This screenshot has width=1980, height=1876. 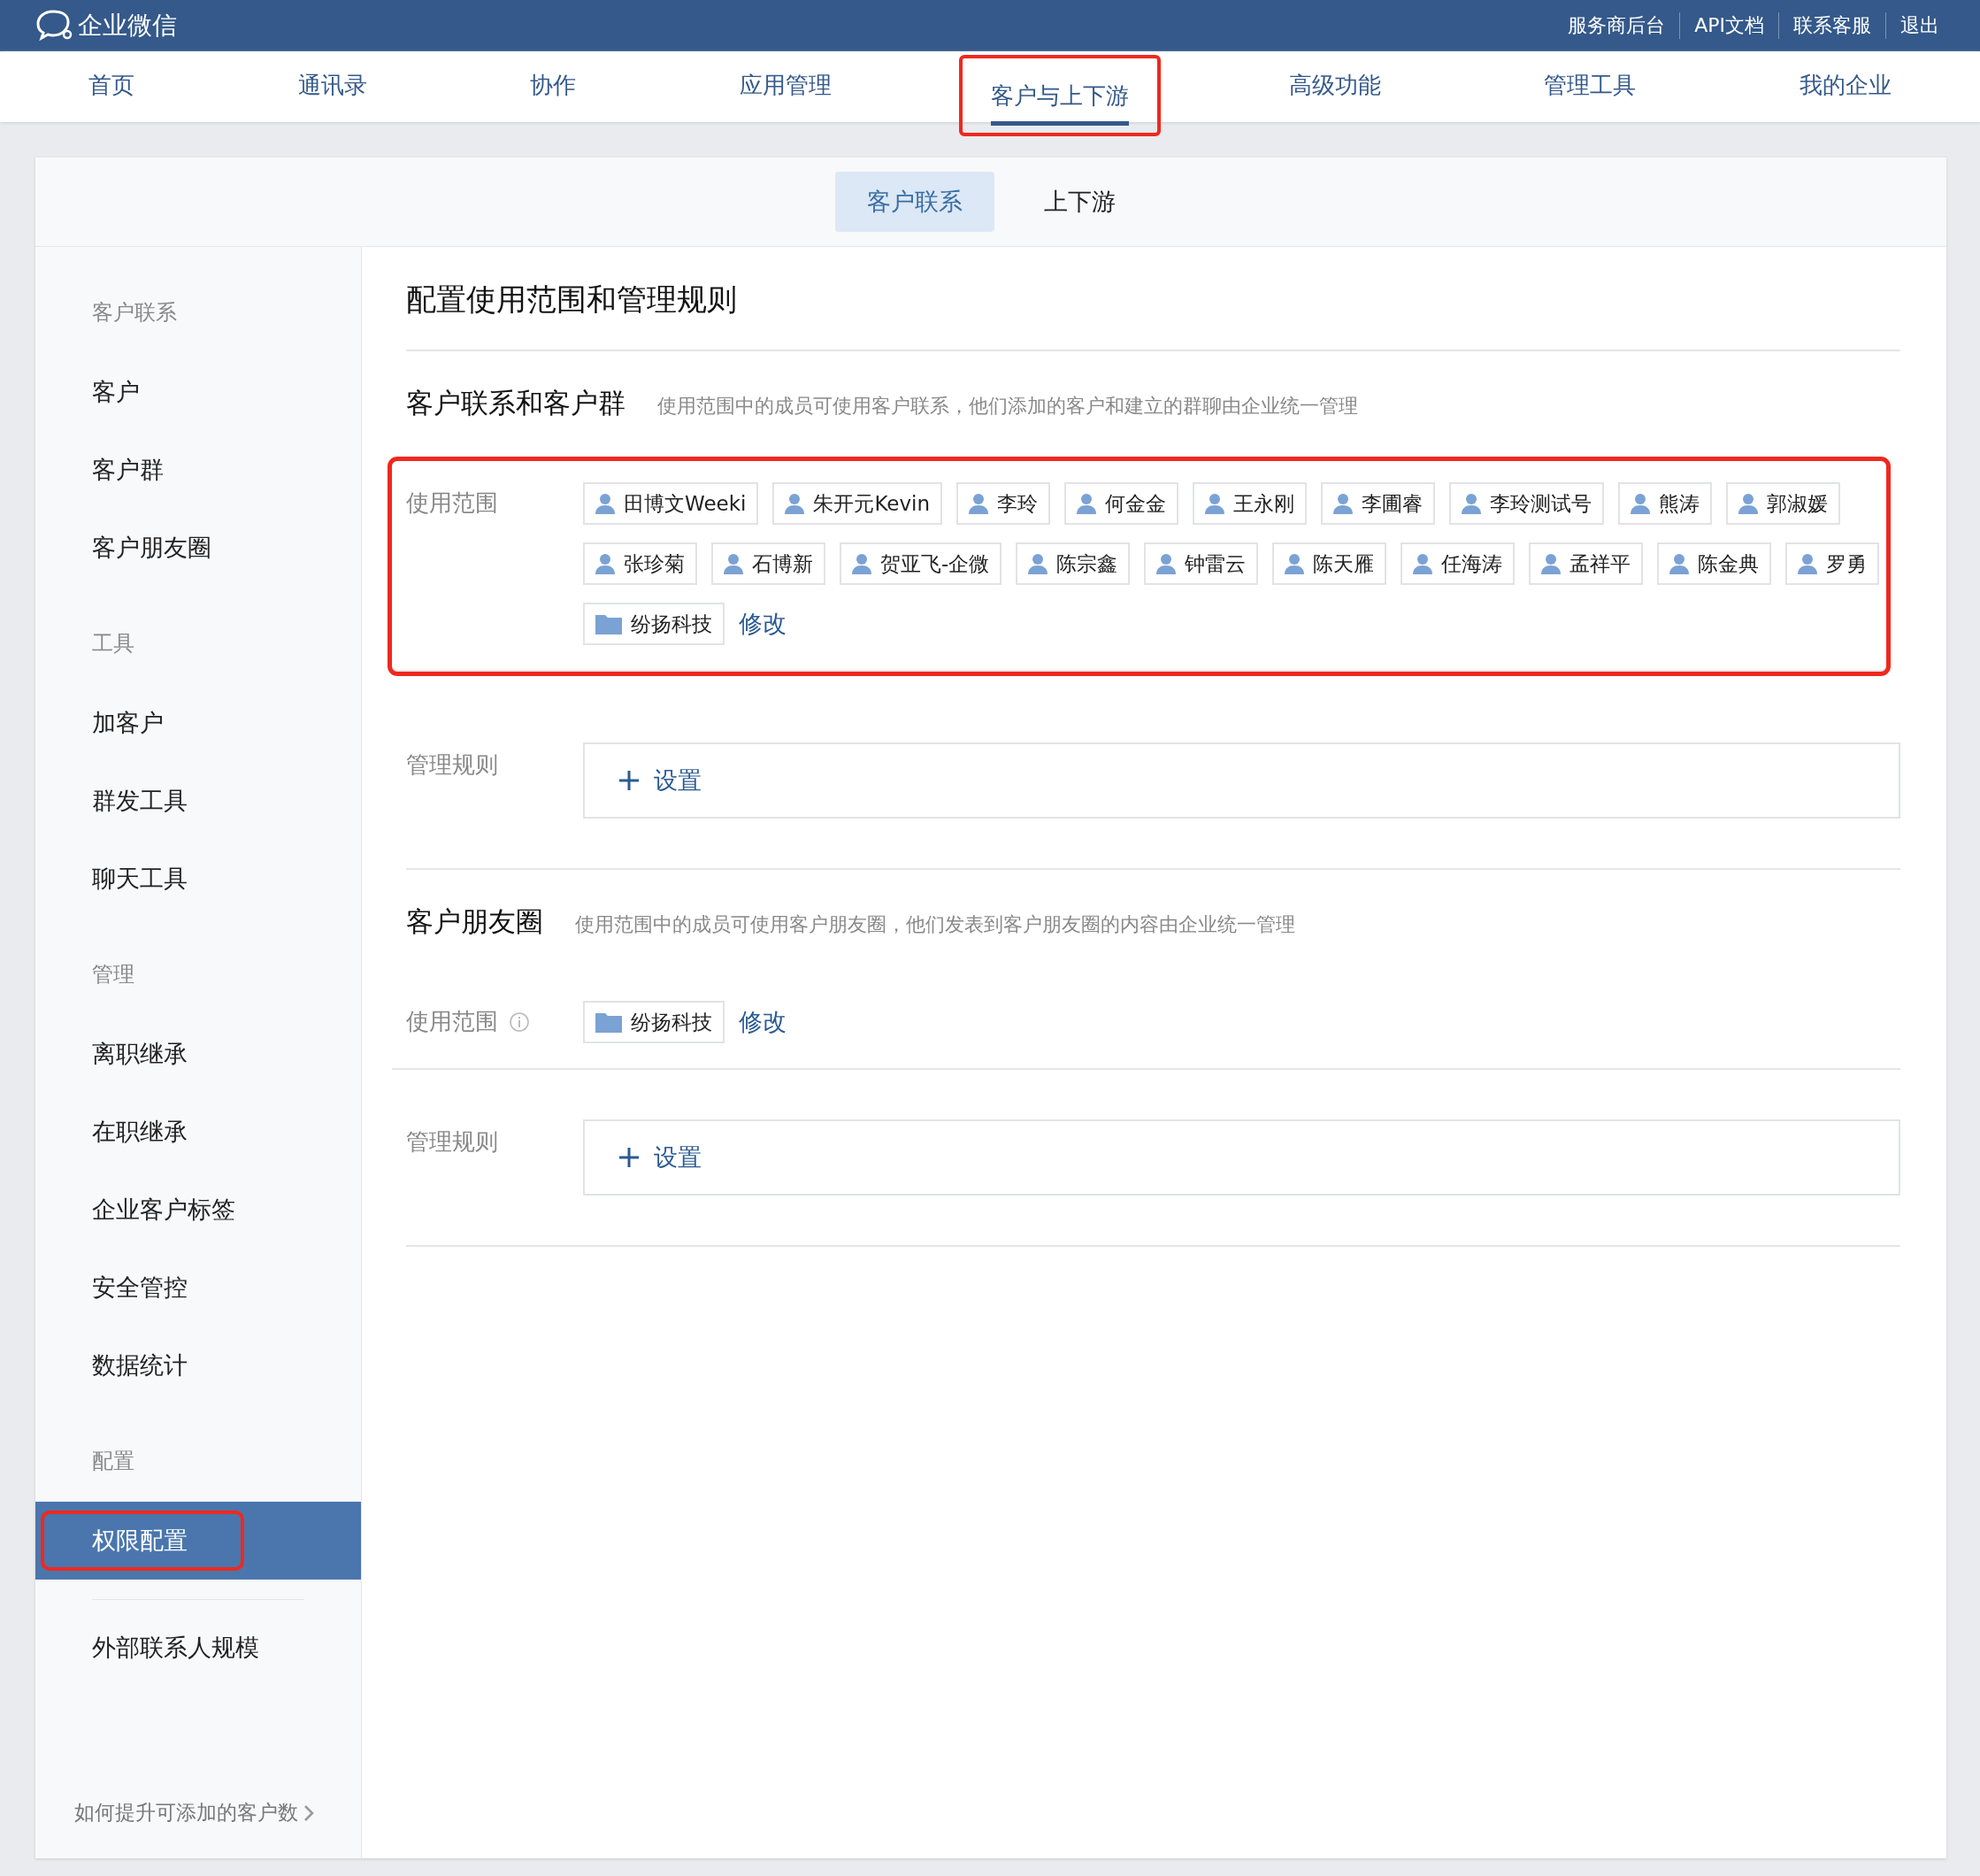 I want to click on sidebar-heading: 客户联系, so click(x=134, y=313).